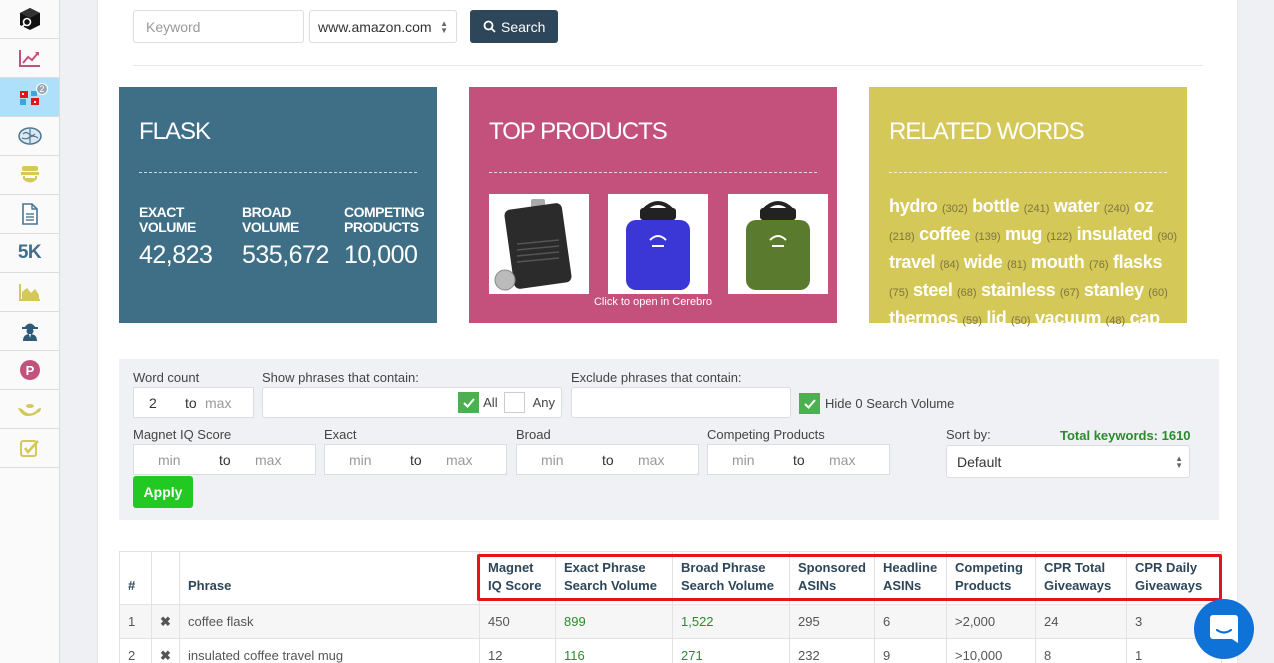  What do you see at coordinates (991, 578) in the screenshot?
I see `header-competing-products: Competing Products` at bounding box center [991, 578].